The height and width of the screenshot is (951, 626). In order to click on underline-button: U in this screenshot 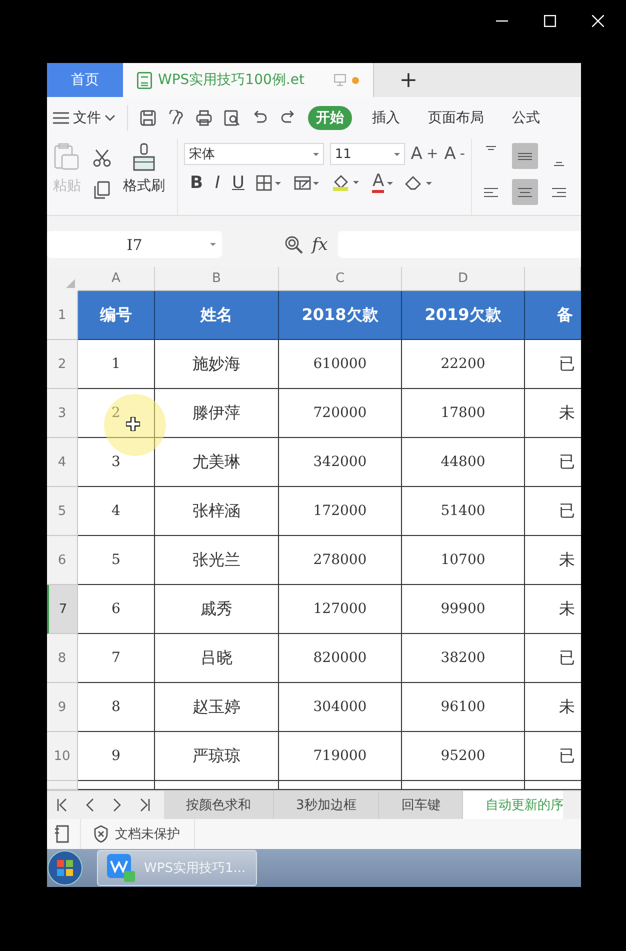, I will do `click(238, 183)`.